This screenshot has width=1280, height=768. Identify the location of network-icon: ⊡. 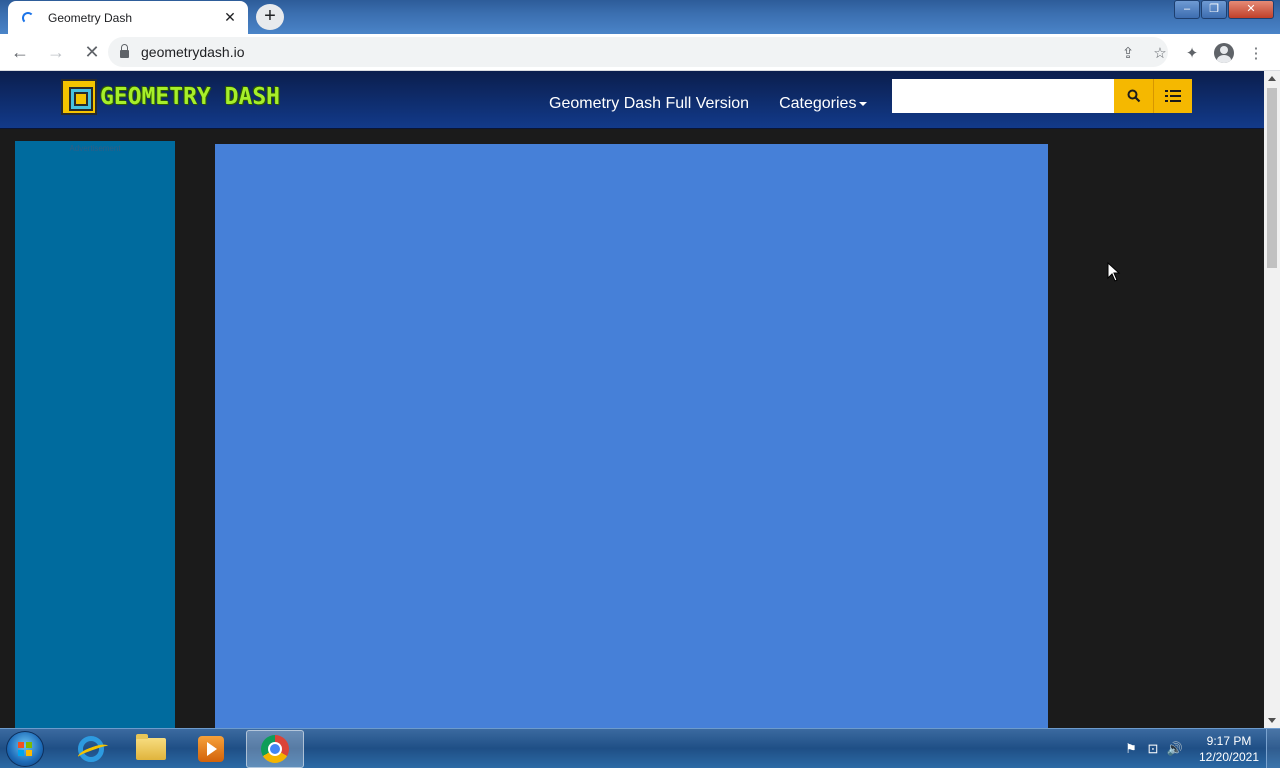
(1153, 749).